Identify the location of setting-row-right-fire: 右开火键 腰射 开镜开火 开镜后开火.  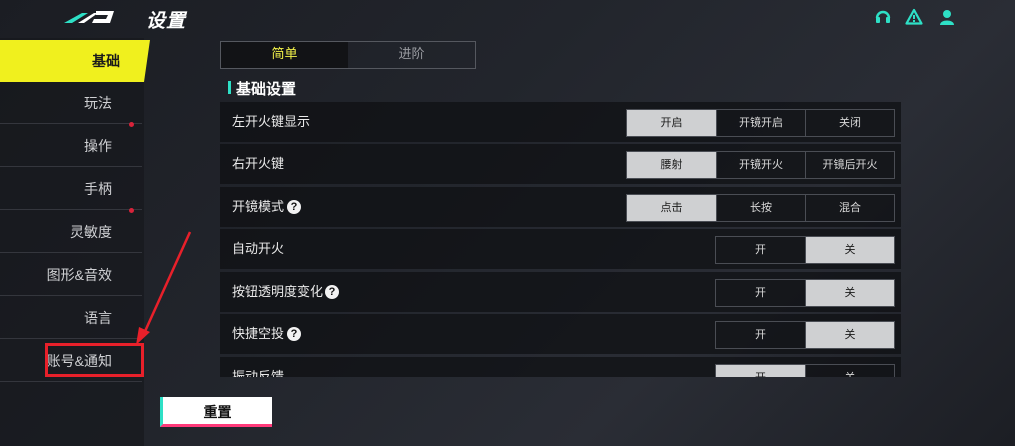
(560, 164).